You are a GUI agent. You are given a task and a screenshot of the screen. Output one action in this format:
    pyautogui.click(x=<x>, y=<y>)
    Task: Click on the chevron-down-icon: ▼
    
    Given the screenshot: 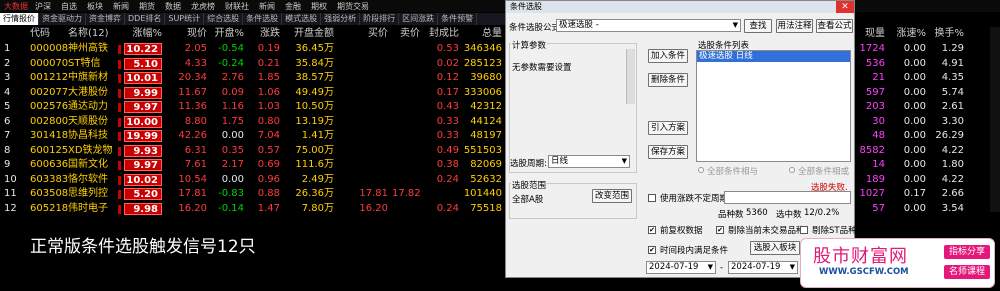 What is the action you would take?
    pyautogui.click(x=735, y=25)
    